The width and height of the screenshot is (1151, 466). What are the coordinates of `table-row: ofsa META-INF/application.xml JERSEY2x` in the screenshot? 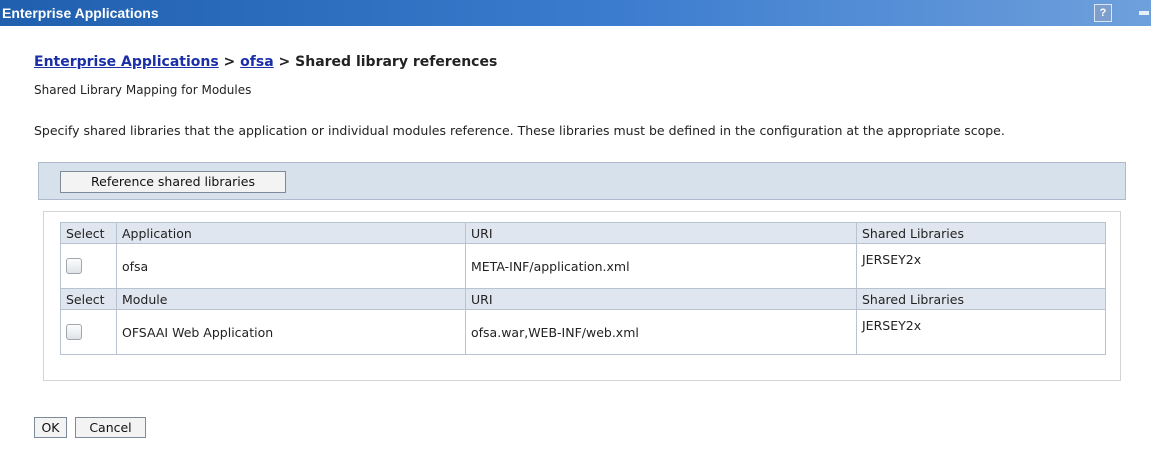 It's located at (583, 266).